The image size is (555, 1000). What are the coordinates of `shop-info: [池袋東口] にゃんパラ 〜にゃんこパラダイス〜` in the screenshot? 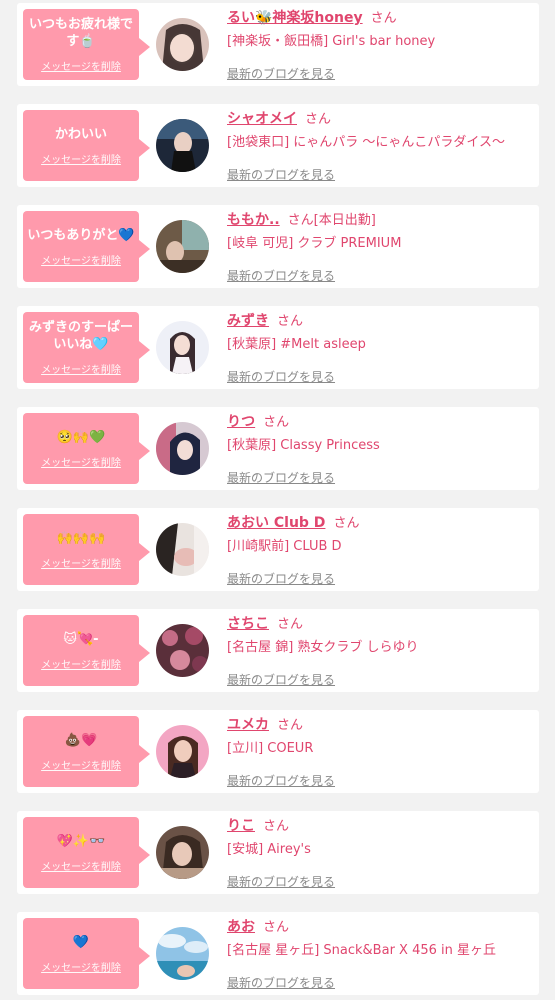 It's located at (366, 142).